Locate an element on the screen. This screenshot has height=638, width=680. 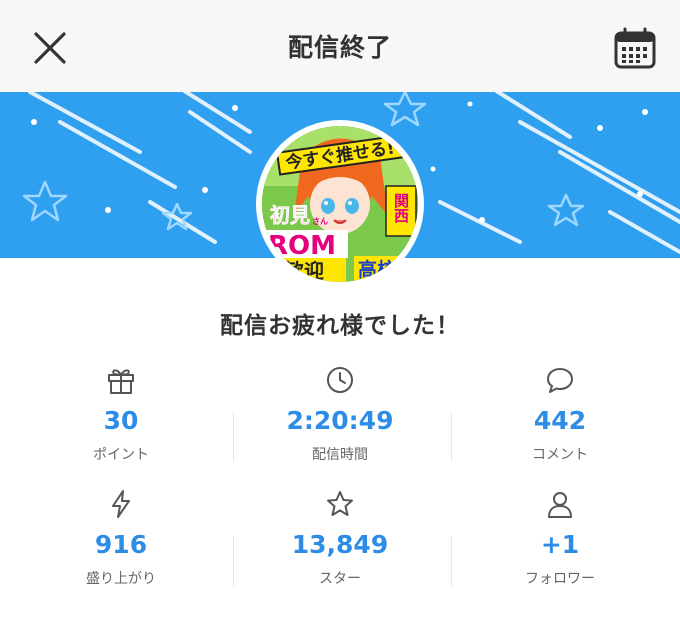
stat-points: 30 ポイント is located at coordinates (121, 419).